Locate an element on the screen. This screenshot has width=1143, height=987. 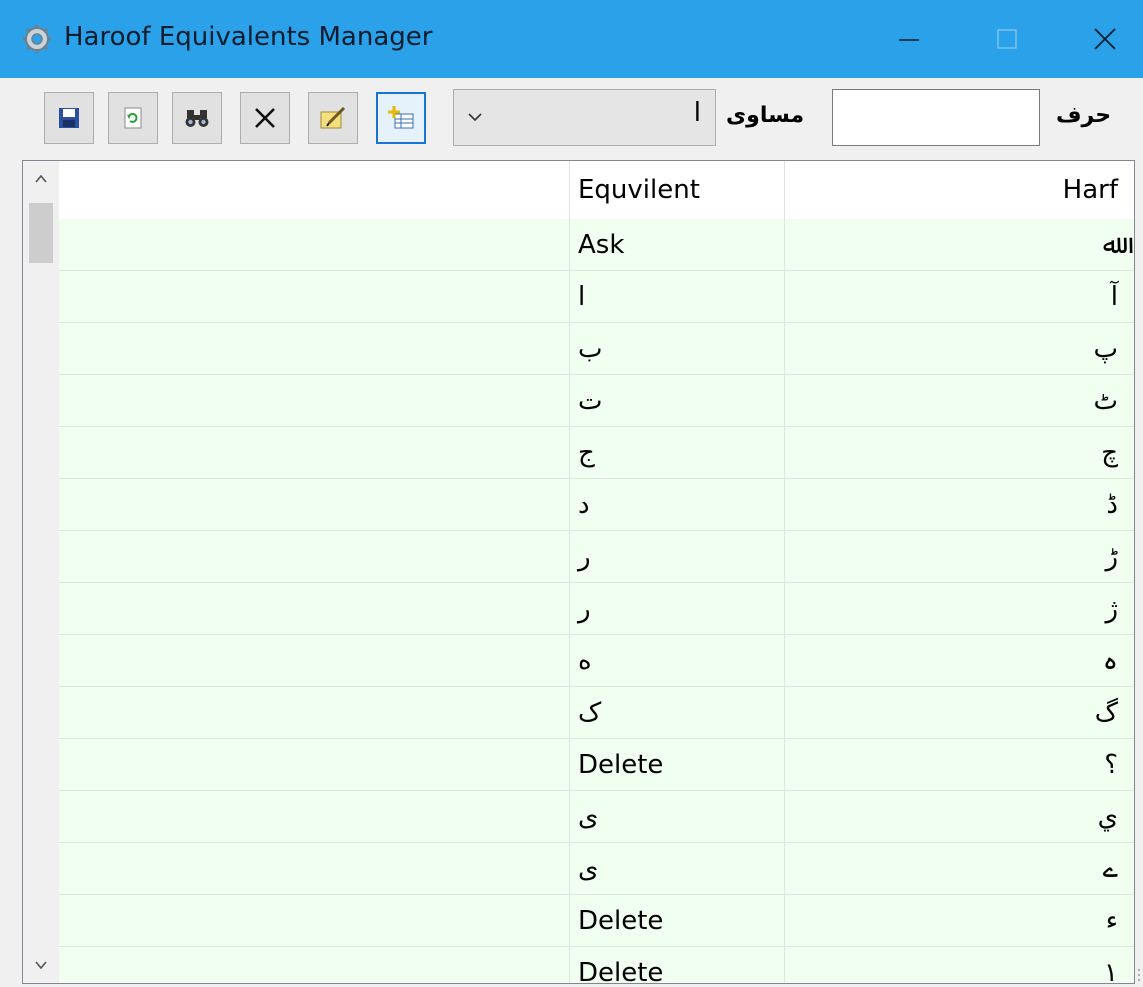
table-row: بپ is located at coordinates (596, 349).